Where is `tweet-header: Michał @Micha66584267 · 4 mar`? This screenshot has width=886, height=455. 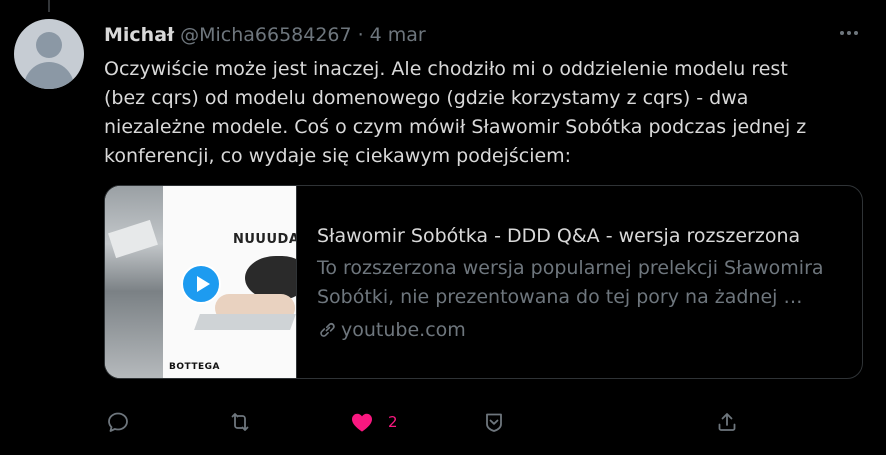 tweet-header: Michał @Micha66584267 · 4 mar is located at coordinates (265, 35).